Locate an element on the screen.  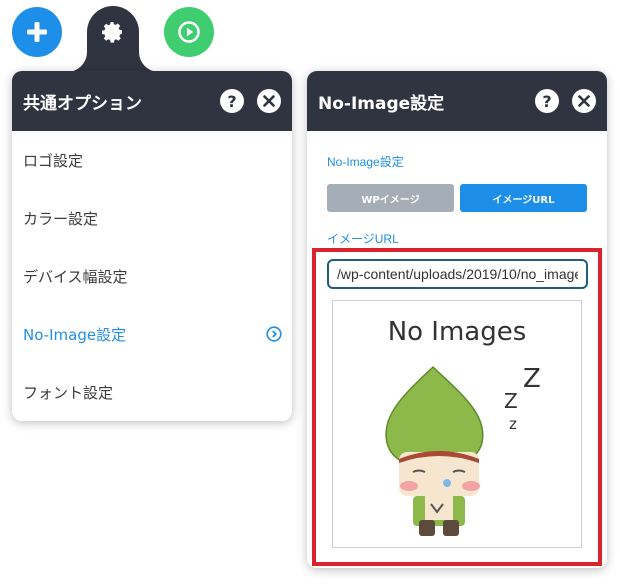
no-image-illustration: No Images Z Z z is located at coordinates (463, 426).